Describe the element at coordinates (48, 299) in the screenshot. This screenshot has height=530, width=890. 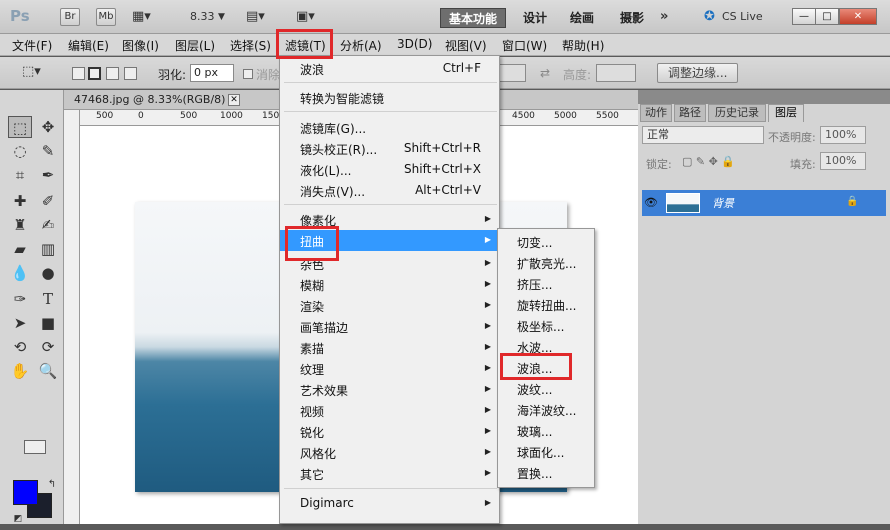
I see `type-tool-icon: T` at that location.